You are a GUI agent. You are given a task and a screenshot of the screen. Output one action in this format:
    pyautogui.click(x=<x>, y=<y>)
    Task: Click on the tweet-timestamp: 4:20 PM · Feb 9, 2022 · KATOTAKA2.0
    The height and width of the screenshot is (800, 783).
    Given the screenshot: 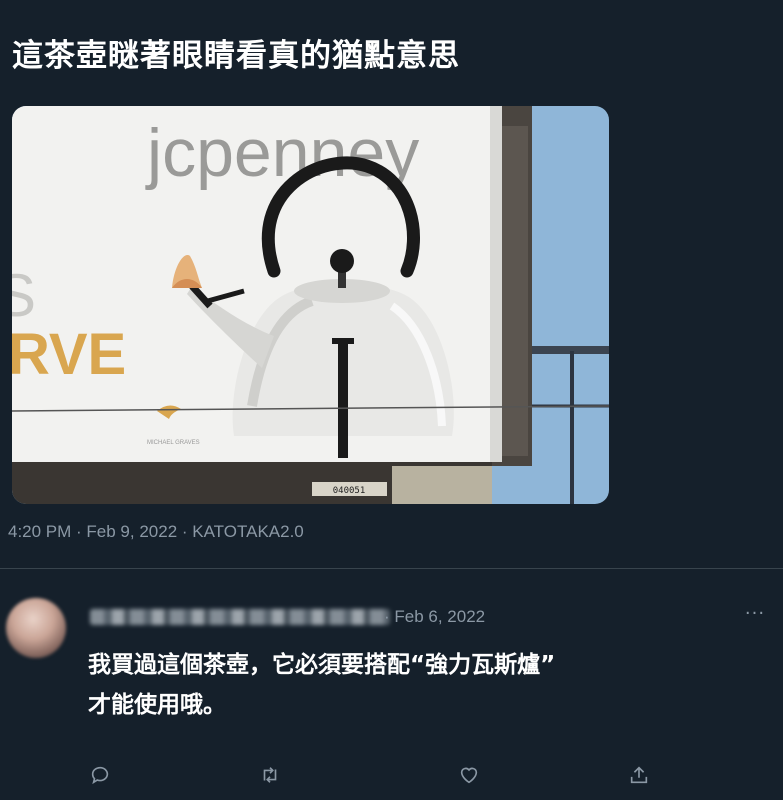 What is the action you would take?
    pyautogui.click(x=156, y=532)
    